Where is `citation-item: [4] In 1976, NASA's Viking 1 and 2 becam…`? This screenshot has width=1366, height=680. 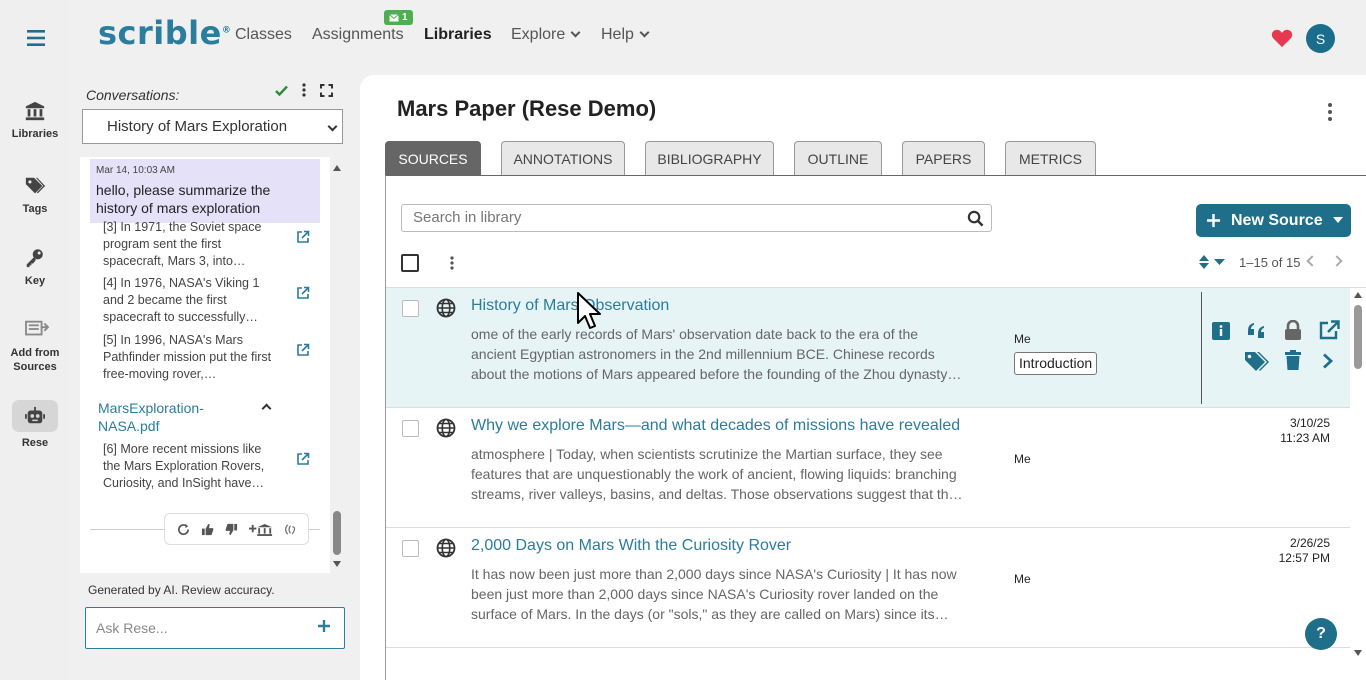 citation-item: [4] In 1976, NASA's Viking 1 and 2 becam… is located at coordinates (181, 300).